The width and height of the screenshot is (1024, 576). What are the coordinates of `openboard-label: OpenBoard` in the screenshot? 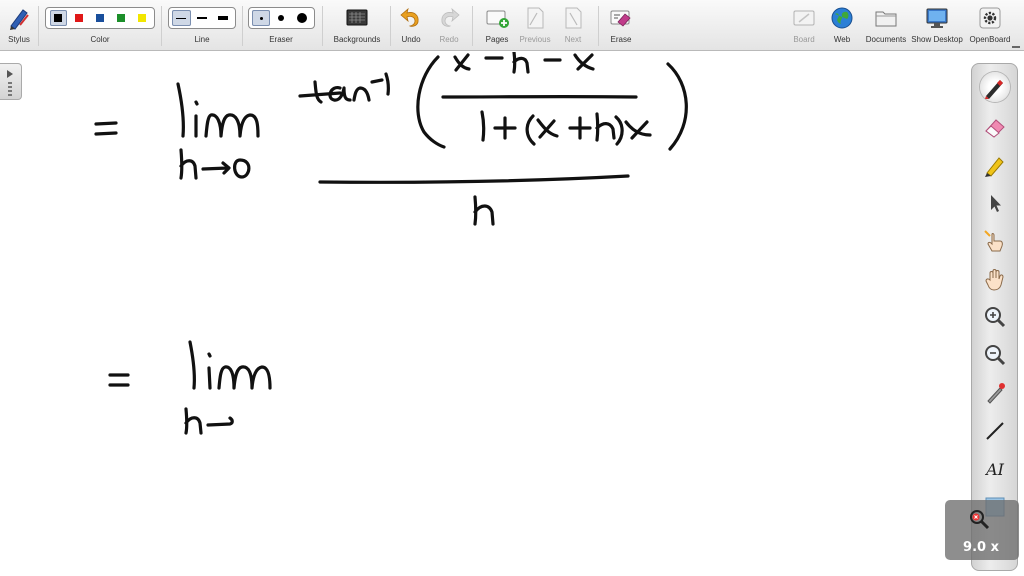 It's located at (990, 39).